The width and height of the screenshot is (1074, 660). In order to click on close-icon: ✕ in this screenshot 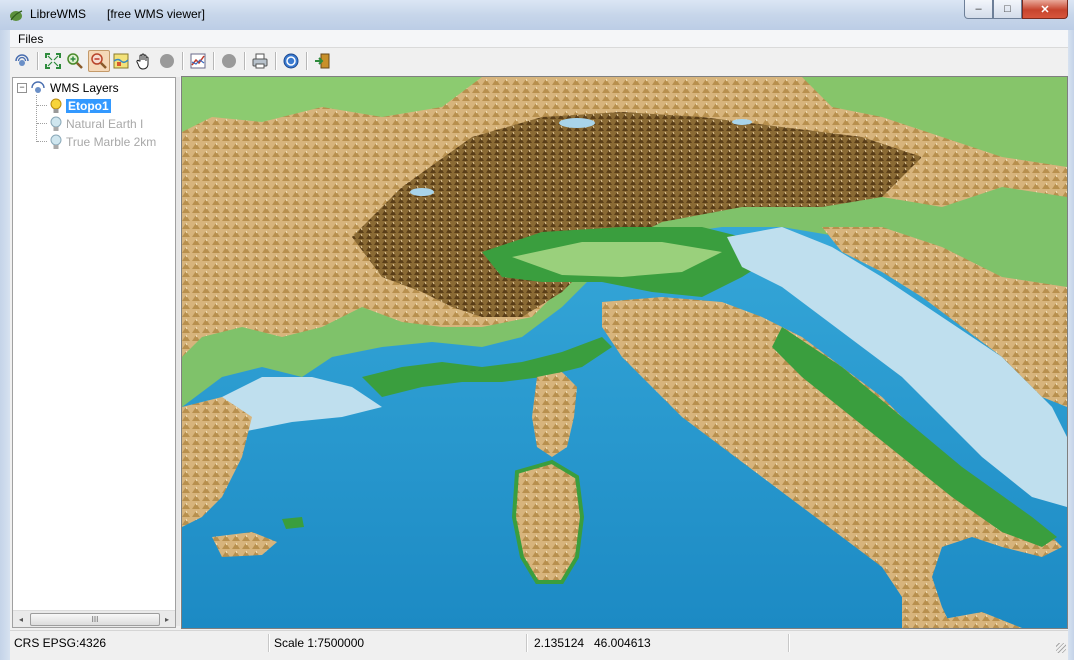, I will do `click(1045, 9)`.